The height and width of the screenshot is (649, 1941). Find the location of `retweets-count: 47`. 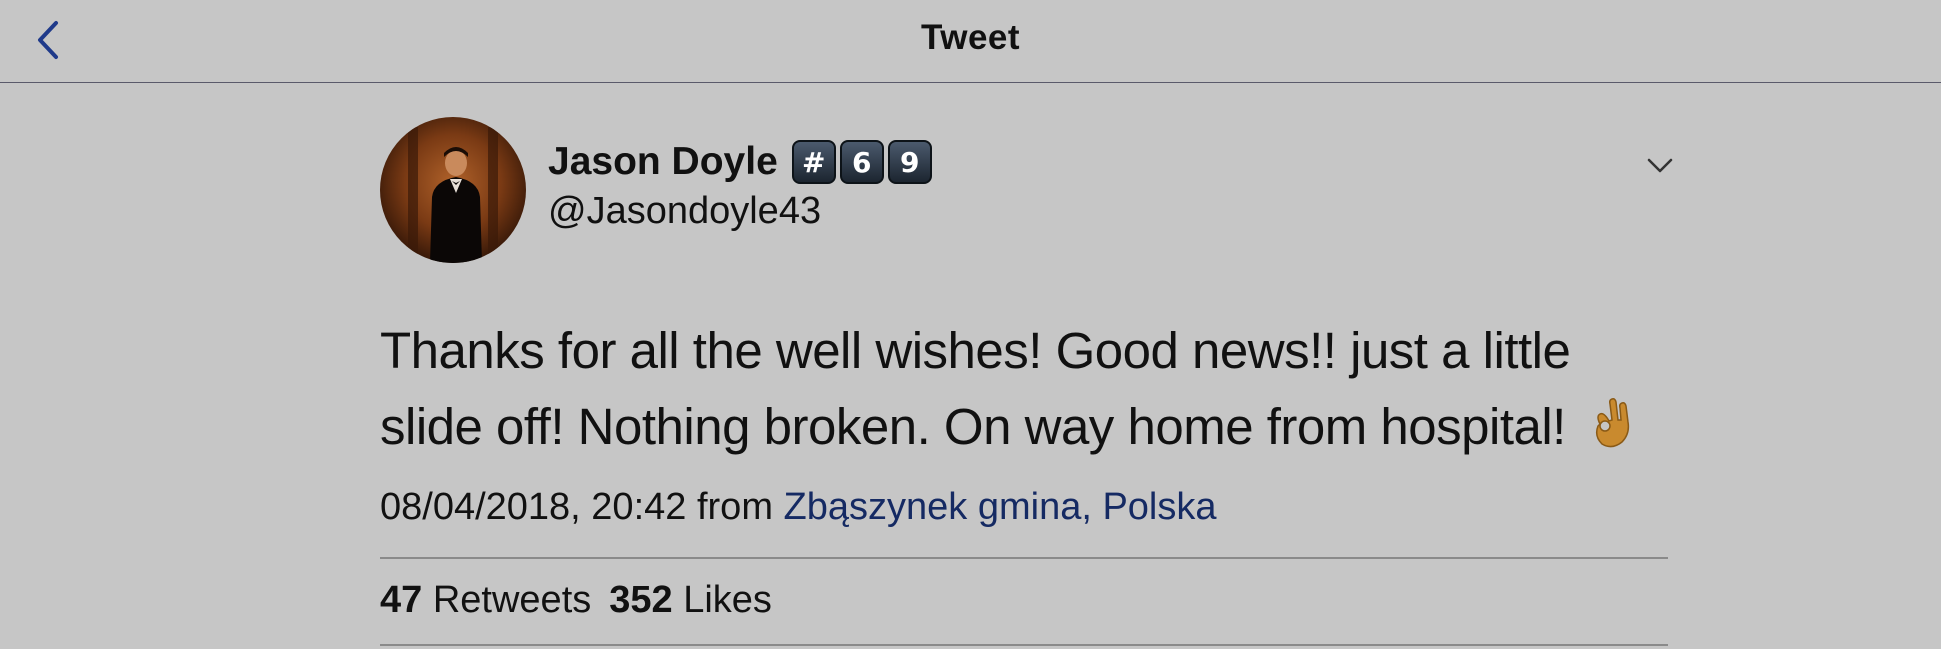

retweets-count: 47 is located at coordinates (401, 600).